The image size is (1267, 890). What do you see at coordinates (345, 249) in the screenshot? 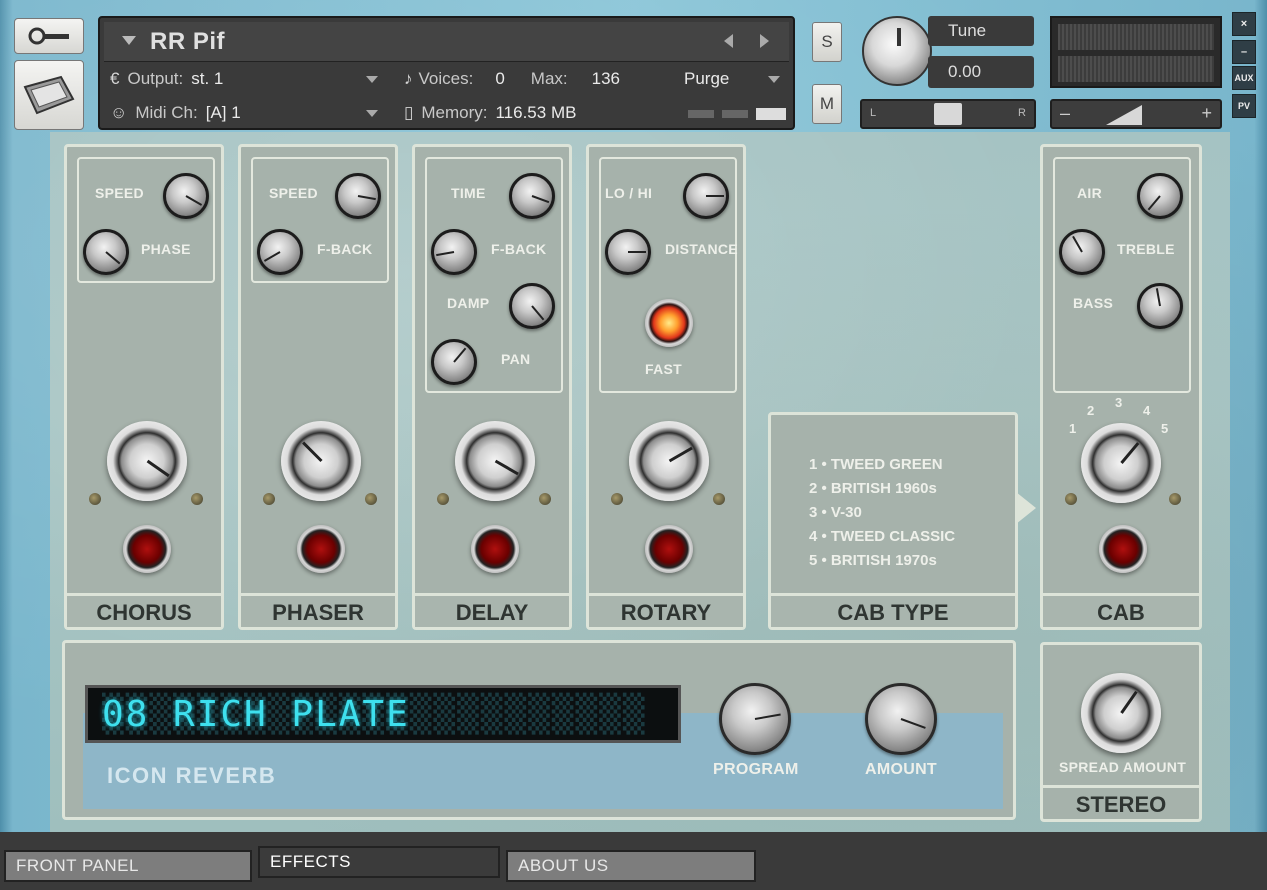
I see `phaser-feedback-label: F-BACK` at bounding box center [345, 249].